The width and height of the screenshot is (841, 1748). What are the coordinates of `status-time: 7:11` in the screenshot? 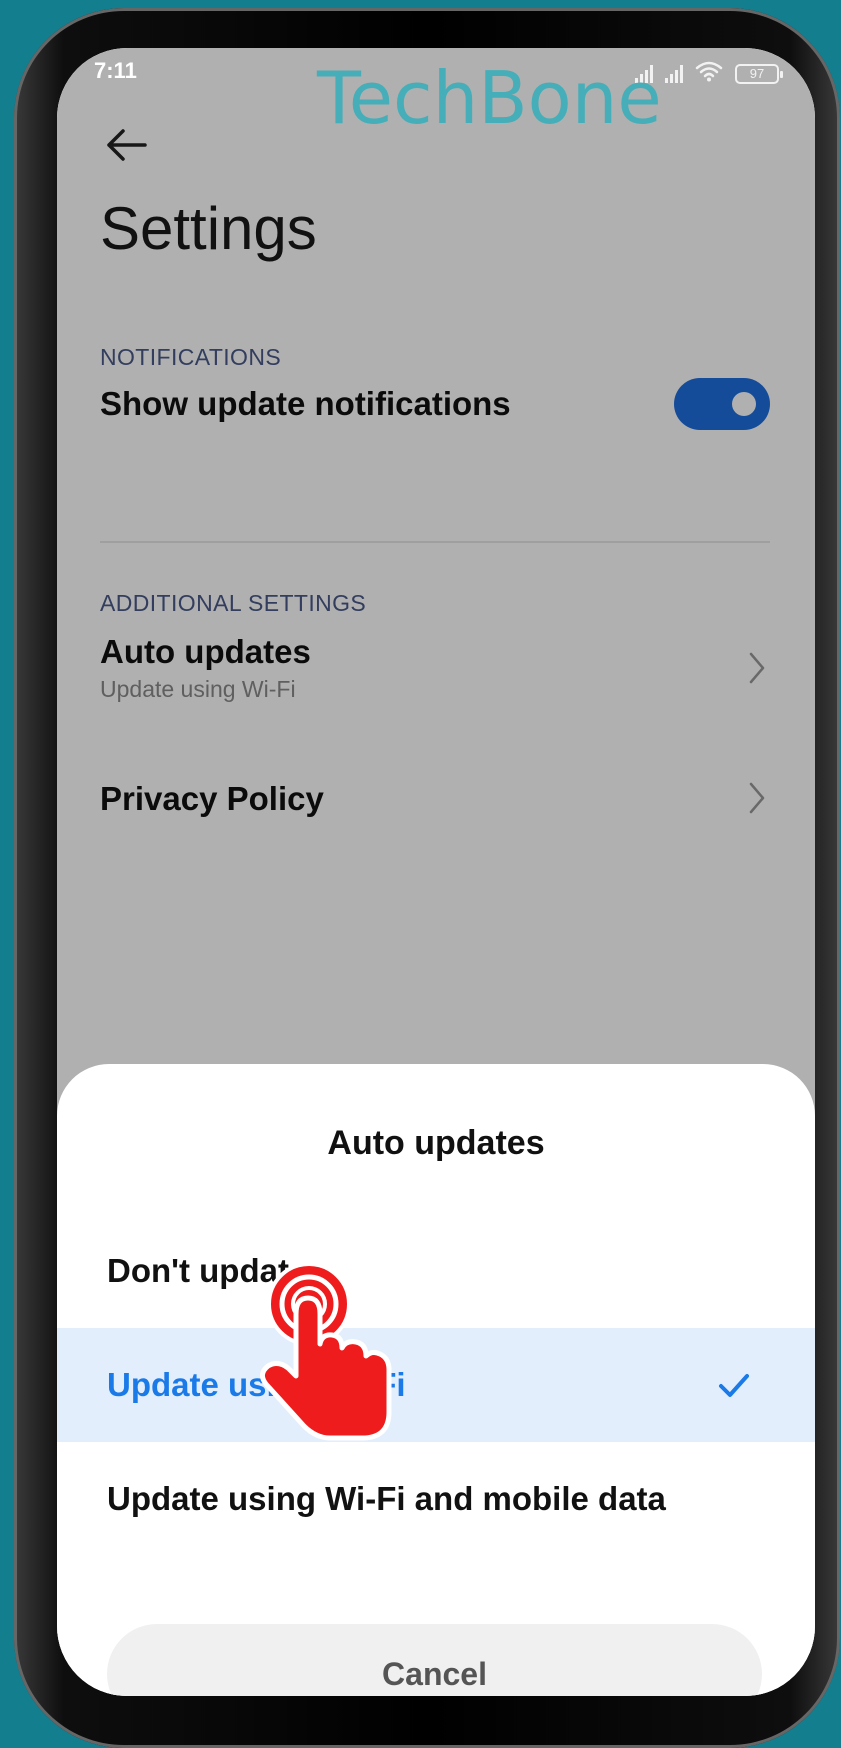 It's located at (115, 70).